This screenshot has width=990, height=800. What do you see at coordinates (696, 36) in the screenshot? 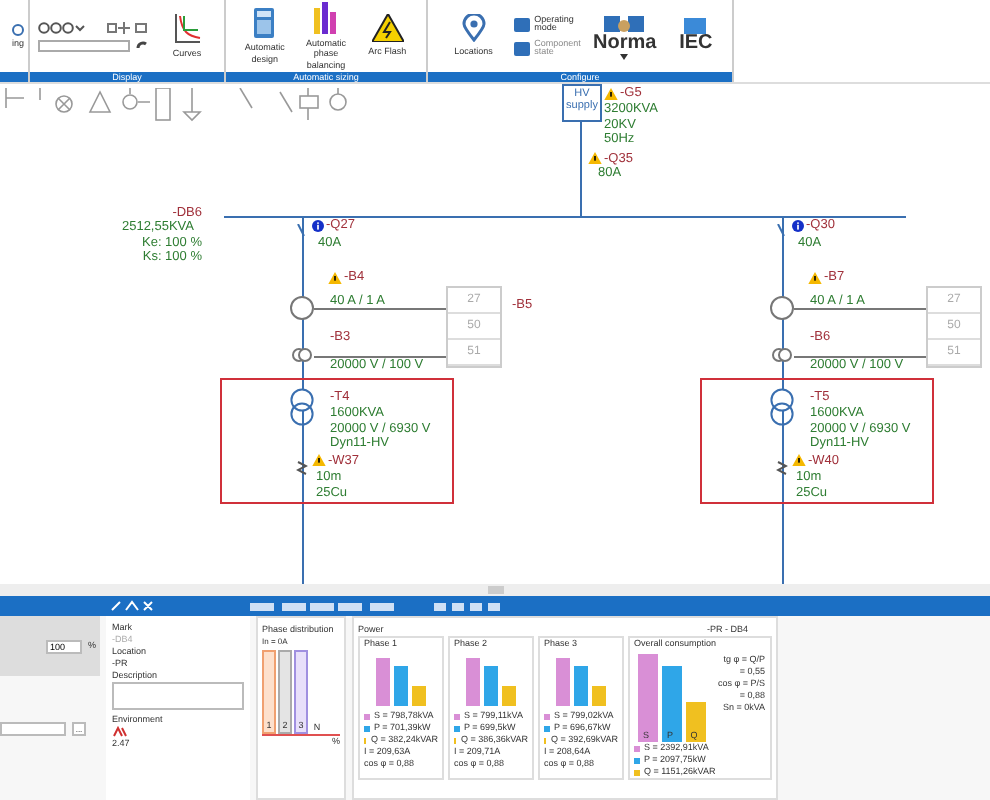
I see `ribbon-button: IEC` at bounding box center [696, 36].